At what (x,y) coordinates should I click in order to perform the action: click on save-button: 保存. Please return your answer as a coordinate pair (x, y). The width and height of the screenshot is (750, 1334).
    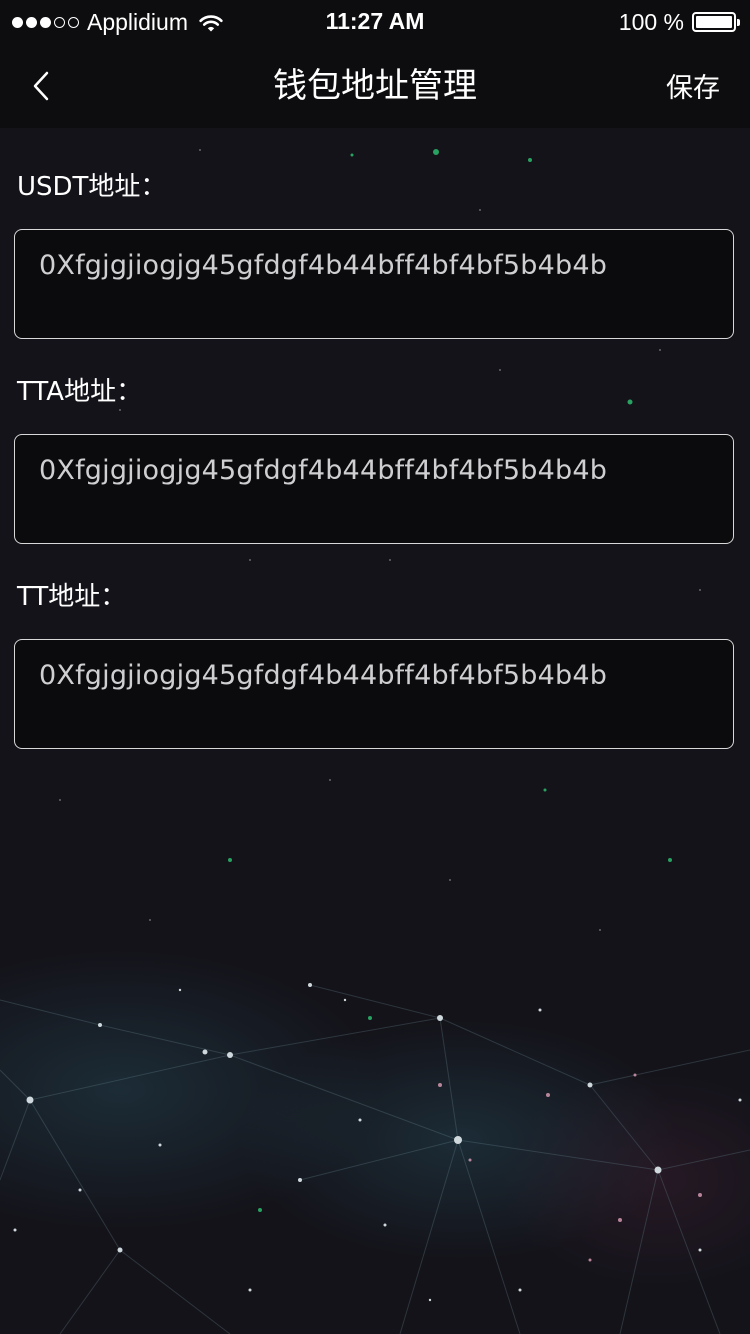
    Looking at the image, I should click on (693, 89).